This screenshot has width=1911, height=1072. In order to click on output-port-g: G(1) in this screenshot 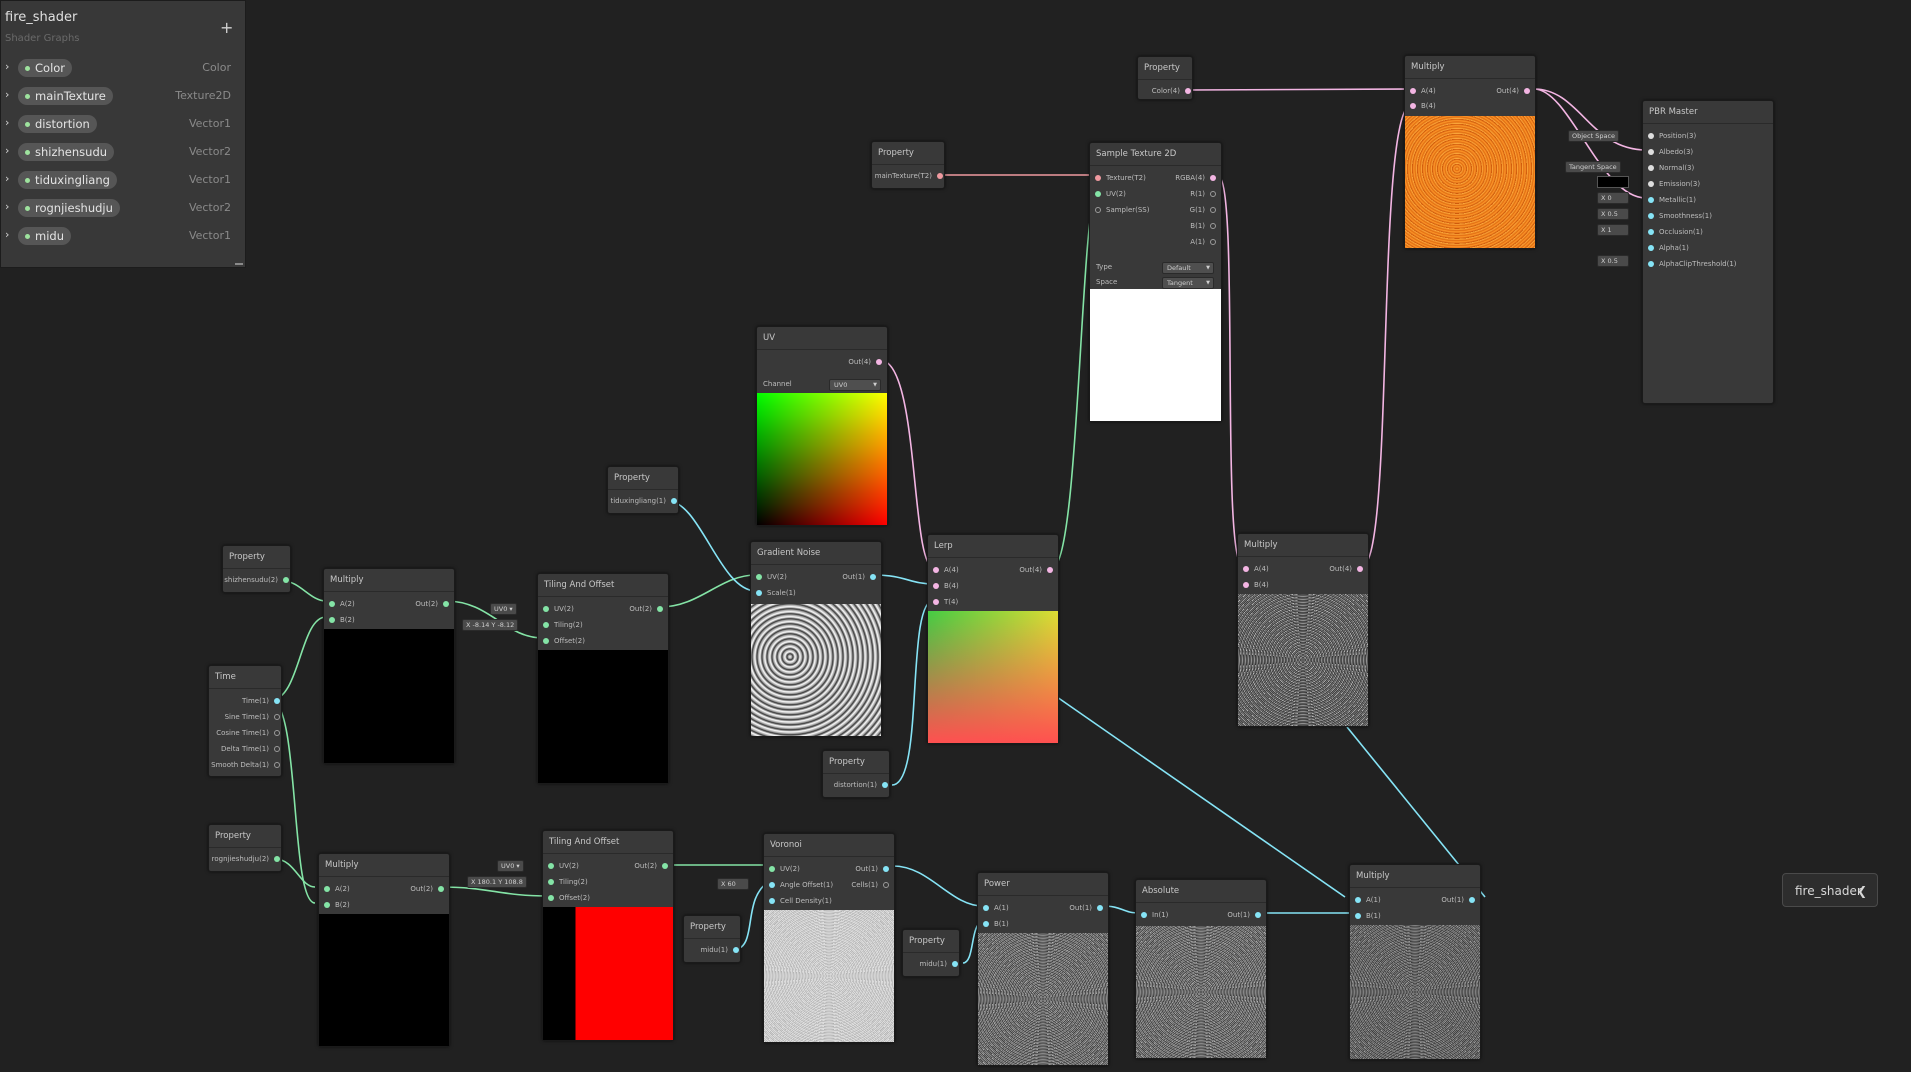, I will do `click(1203, 210)`.